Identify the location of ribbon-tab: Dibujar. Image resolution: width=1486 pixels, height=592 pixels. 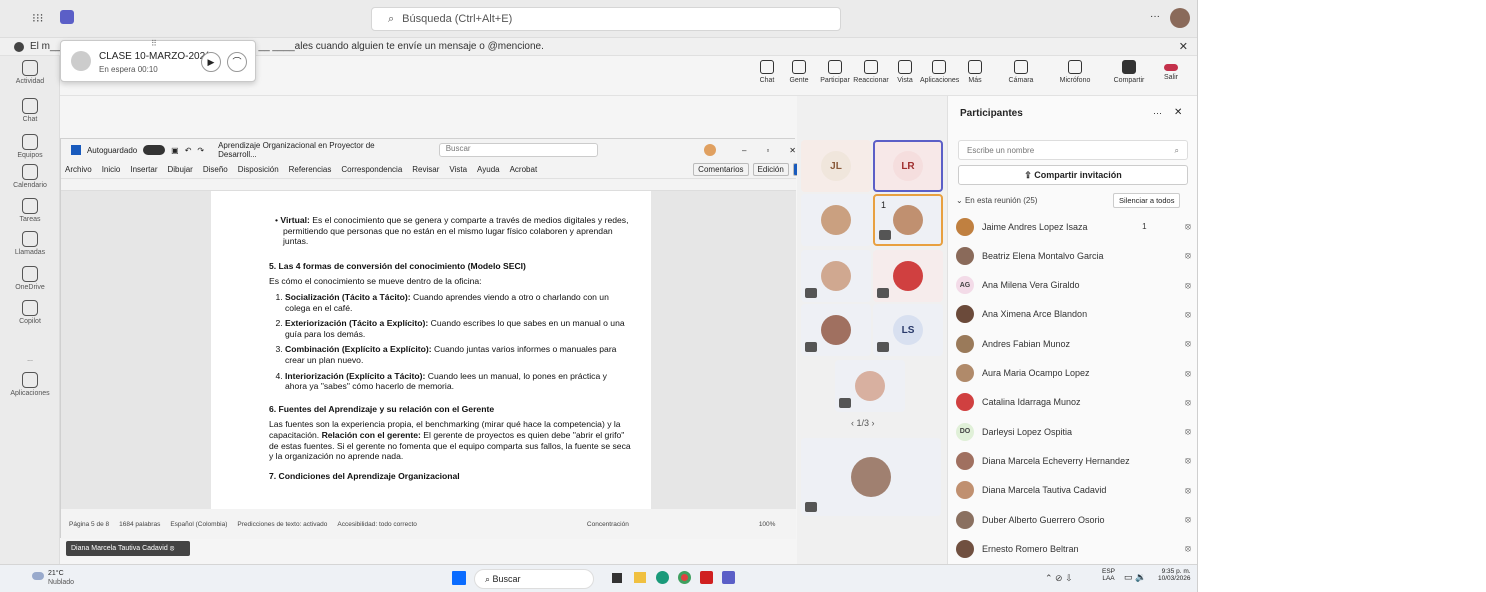
(180, 169).